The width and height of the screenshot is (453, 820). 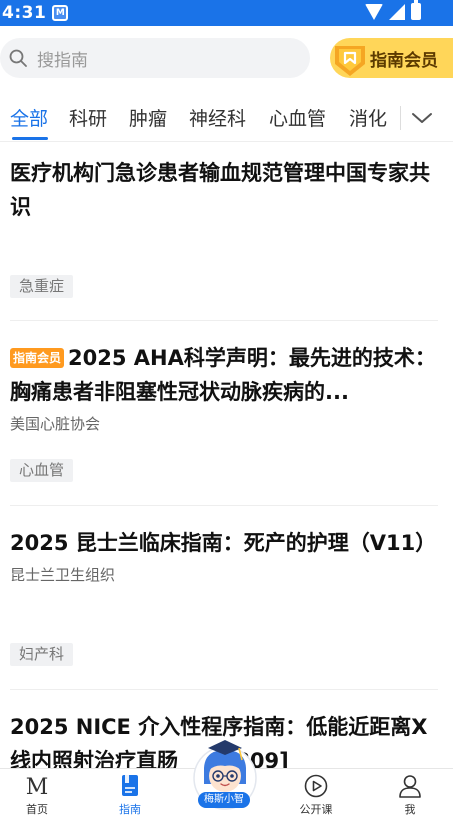 I want to click on article-title: 2025 昆士兰临床指南：死产的护理（V11）, so click(x=223, y=543).